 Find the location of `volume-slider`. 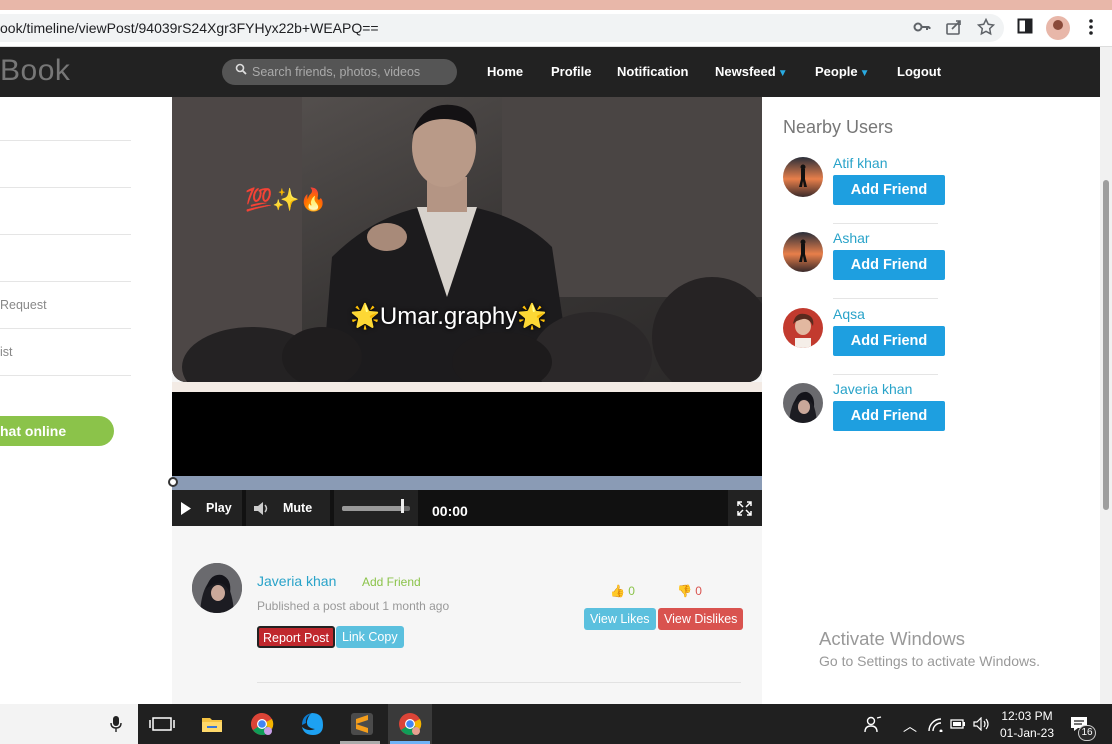

volume-slider is located at coordinates (376, 508).